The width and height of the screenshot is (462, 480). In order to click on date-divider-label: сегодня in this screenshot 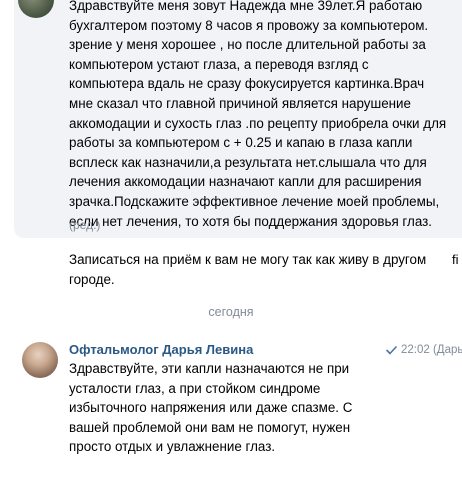, I will do `click(231, 312)`.